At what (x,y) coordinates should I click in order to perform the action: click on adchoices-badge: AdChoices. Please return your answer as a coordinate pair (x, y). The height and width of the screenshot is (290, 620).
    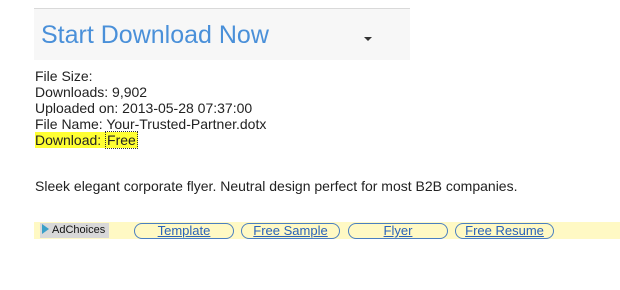
    Looking at the image, I should click on (75, 230).